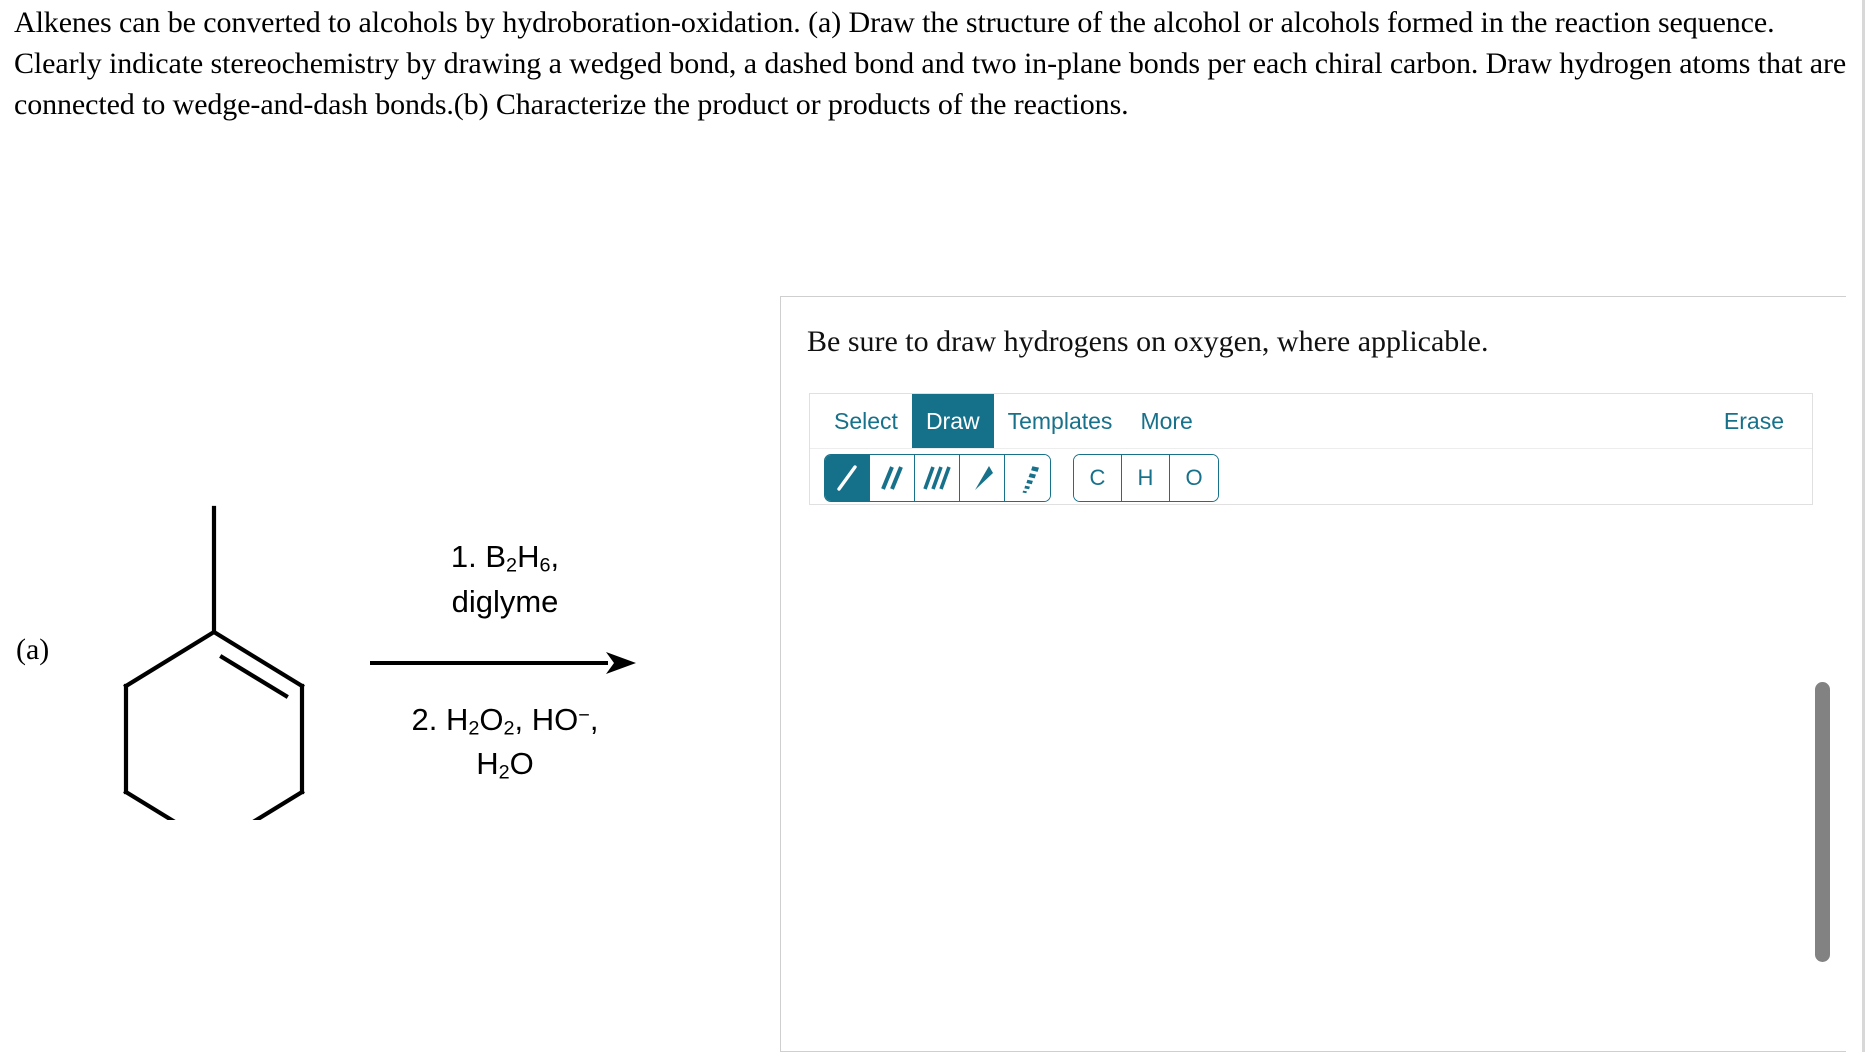 The width and height of the screenshot is (1868, 1052). I want to click on double-bond-icon, so click(892, 477).